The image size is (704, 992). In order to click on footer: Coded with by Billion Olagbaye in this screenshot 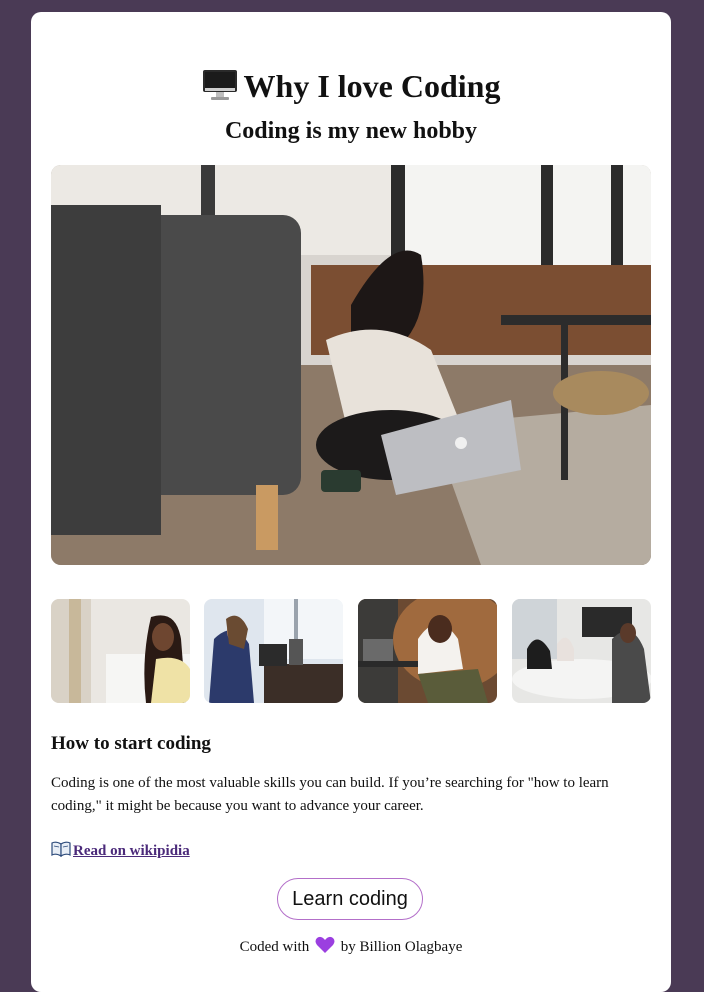, I will do `click(351, 946)`.